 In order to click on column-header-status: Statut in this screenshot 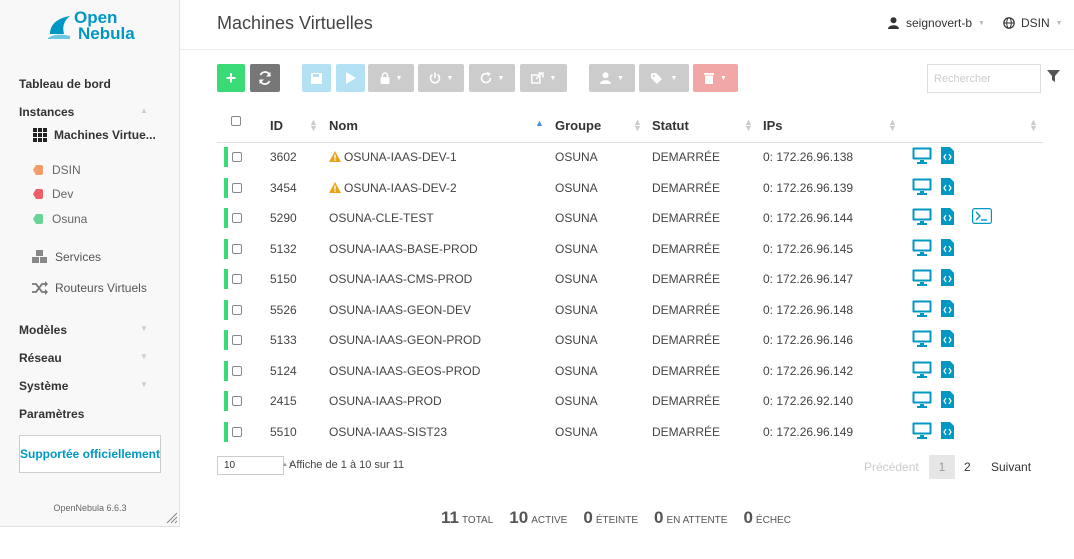, I will do `click(670, 125)`.